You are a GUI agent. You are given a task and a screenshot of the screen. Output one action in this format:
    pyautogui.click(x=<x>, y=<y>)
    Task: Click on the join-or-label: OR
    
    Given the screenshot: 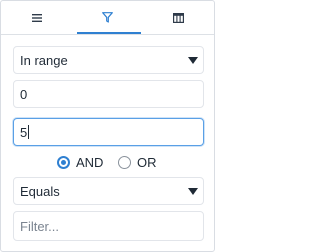 What is the action you would take?
    pyautogui.click(x=147, y=162)
    